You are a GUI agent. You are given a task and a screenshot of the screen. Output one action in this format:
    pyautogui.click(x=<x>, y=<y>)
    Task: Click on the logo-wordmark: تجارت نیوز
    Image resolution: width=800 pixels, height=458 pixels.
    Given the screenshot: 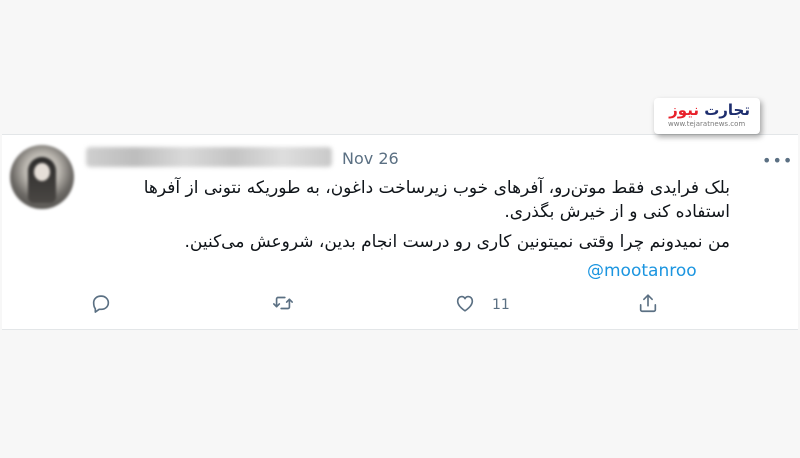 What is the action you would take?
    pyautogui.click(x=709, y=110)
    